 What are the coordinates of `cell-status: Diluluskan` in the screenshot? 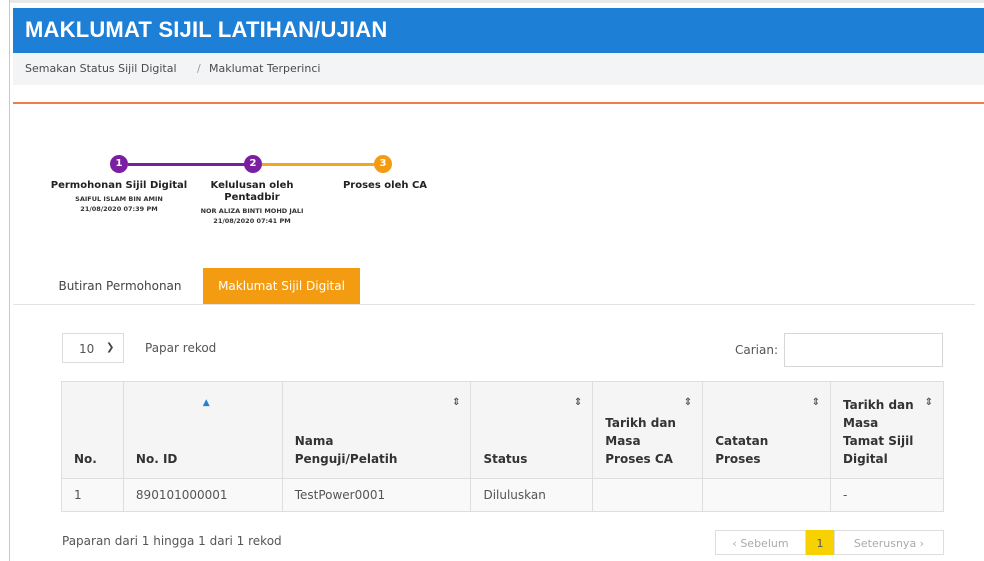 It's located at (532, 495).